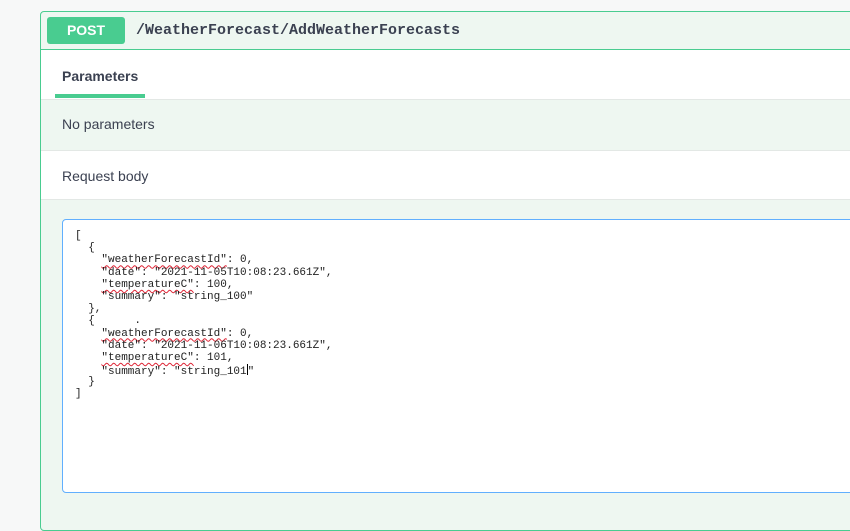 The height and width of the screenshot is (531, 850). What do you see at coordinates (86, 30) in the screenshot?
I see `method-badge: POST` at bounding box center [86, 30].